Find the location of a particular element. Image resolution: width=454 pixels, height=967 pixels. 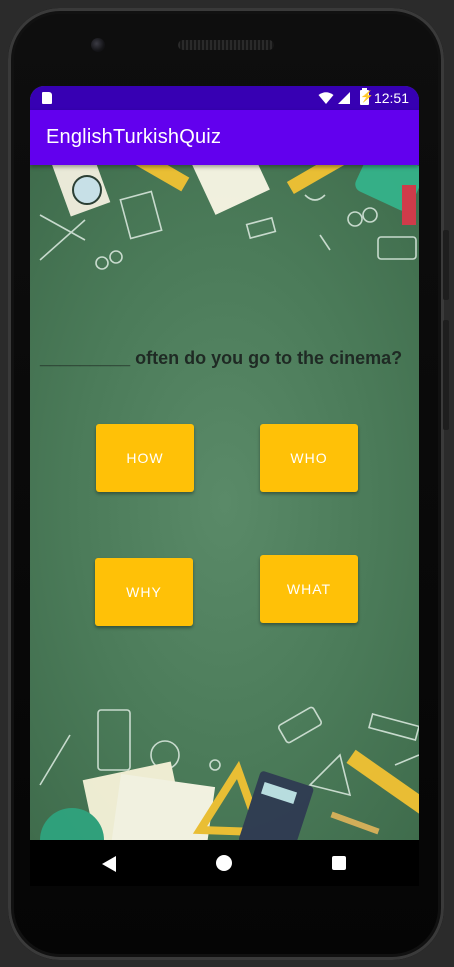

back-icon is located at coordinates (109, 864).